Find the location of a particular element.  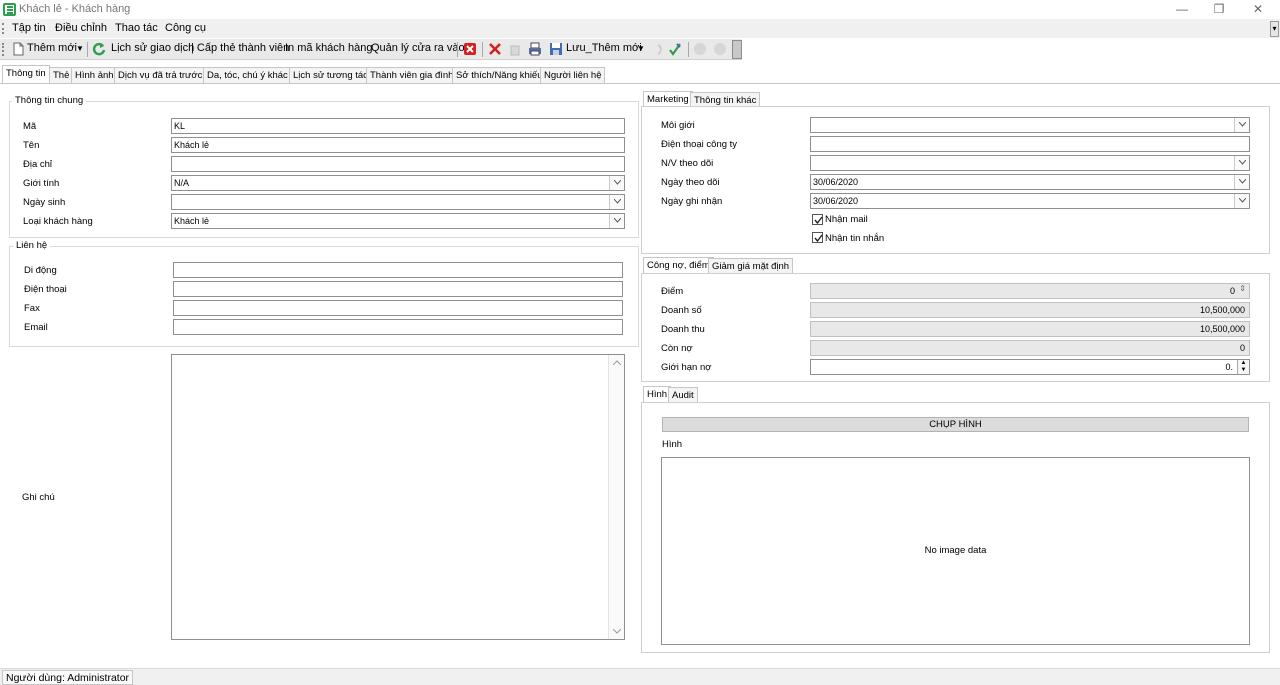

new-document-icon is located at coordinates (18, 49).